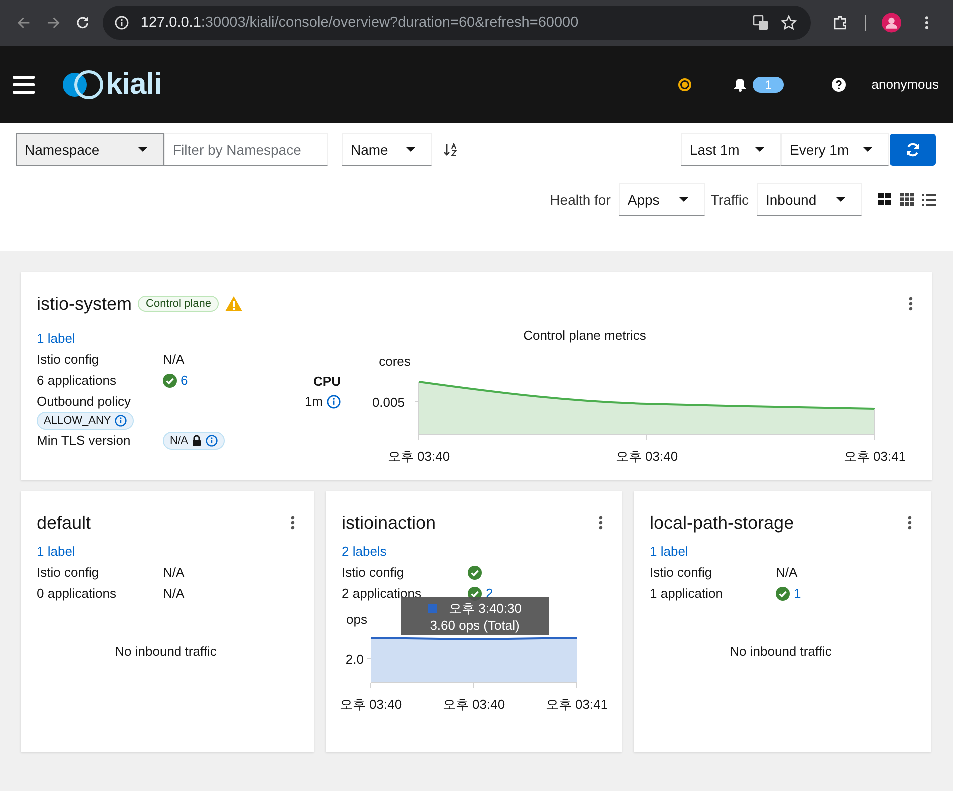 The height and width of the screenshot is (791, 953). What do you see at coordinates (184, 380) in the screenshot?
I see `count-link: 6` at bounding box center [184, 380].